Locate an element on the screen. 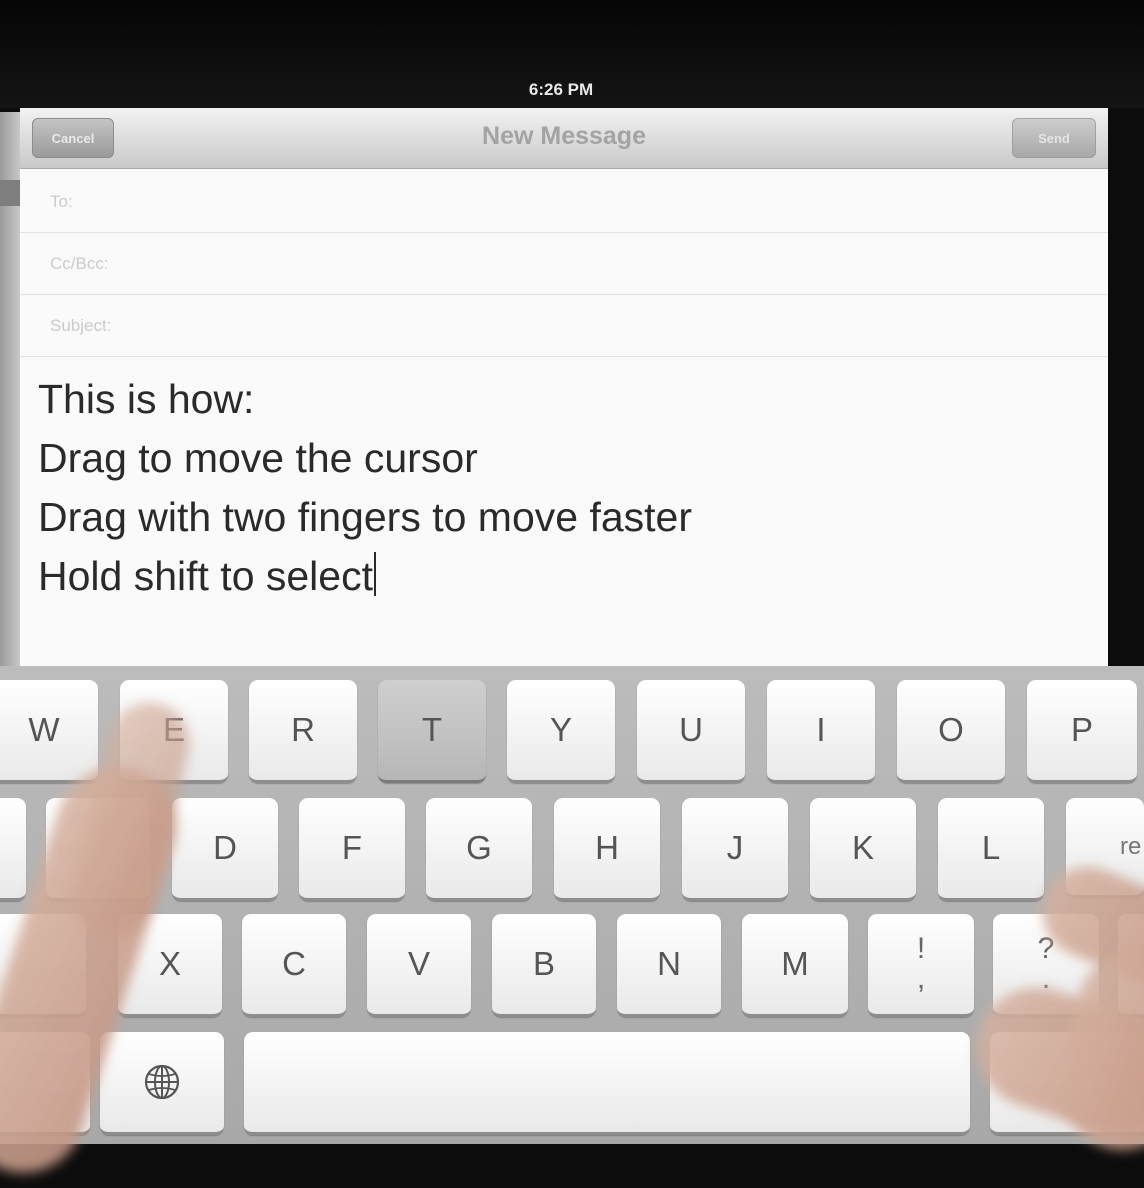 The width and height of the screenshot is (1144, 1188). key-i: I is located at coordinates (821, 731).